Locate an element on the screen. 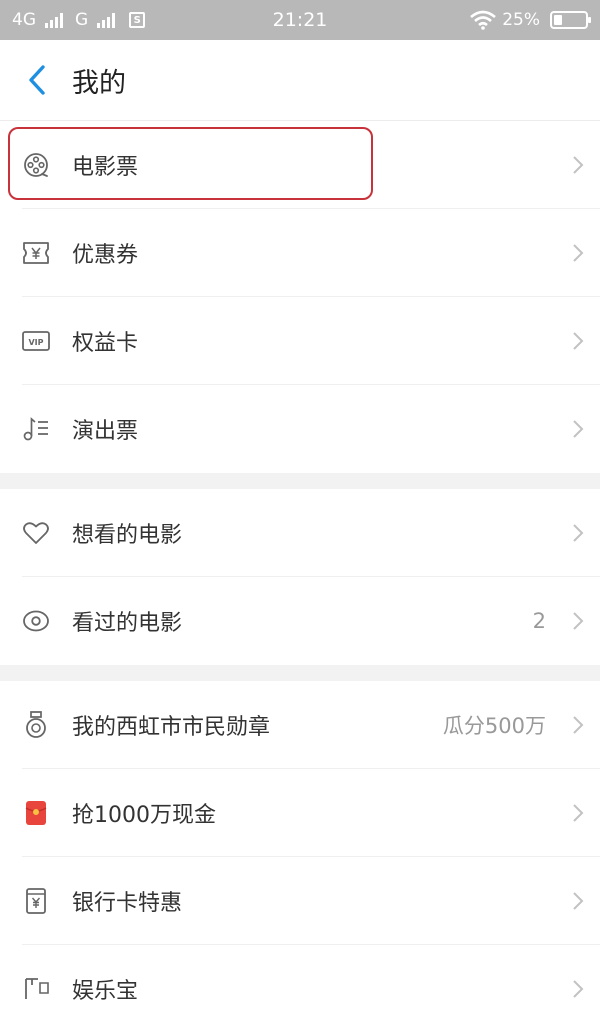 This screenshot has height=1033, width=600. back-arrow-icon is located at coordinates (37, 80).